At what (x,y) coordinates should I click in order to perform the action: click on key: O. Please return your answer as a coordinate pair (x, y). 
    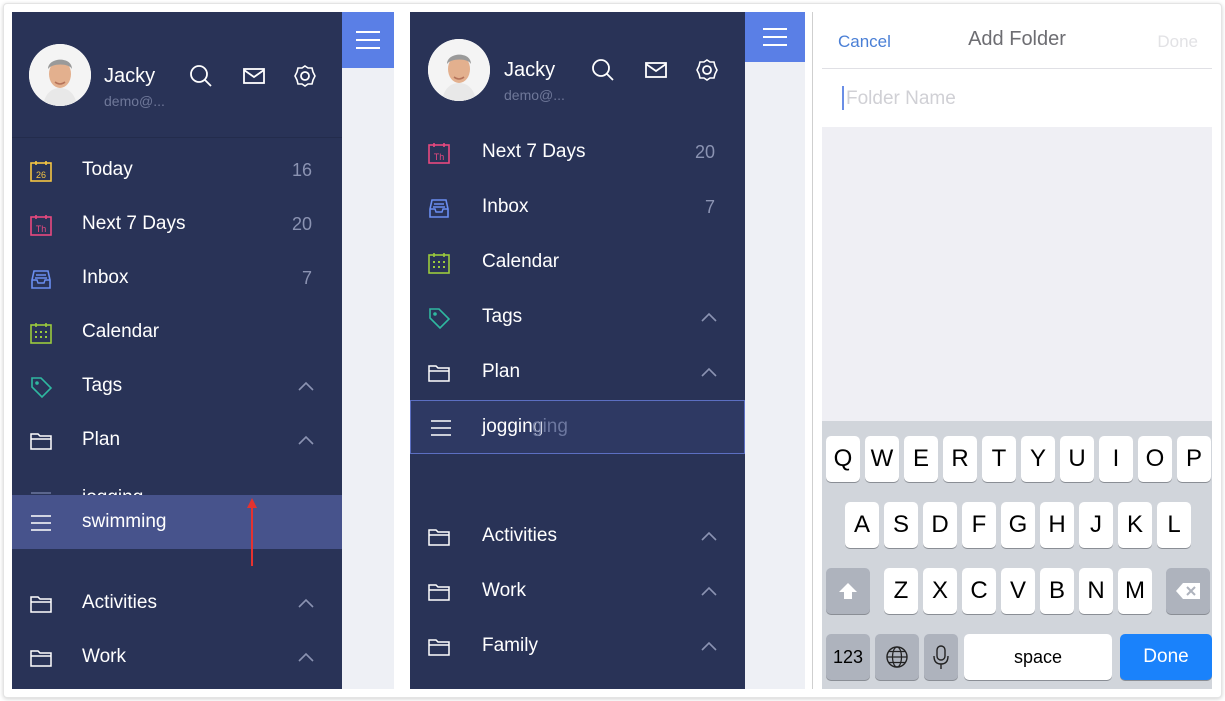
    Looking at the image, I should click on (1155, 459).